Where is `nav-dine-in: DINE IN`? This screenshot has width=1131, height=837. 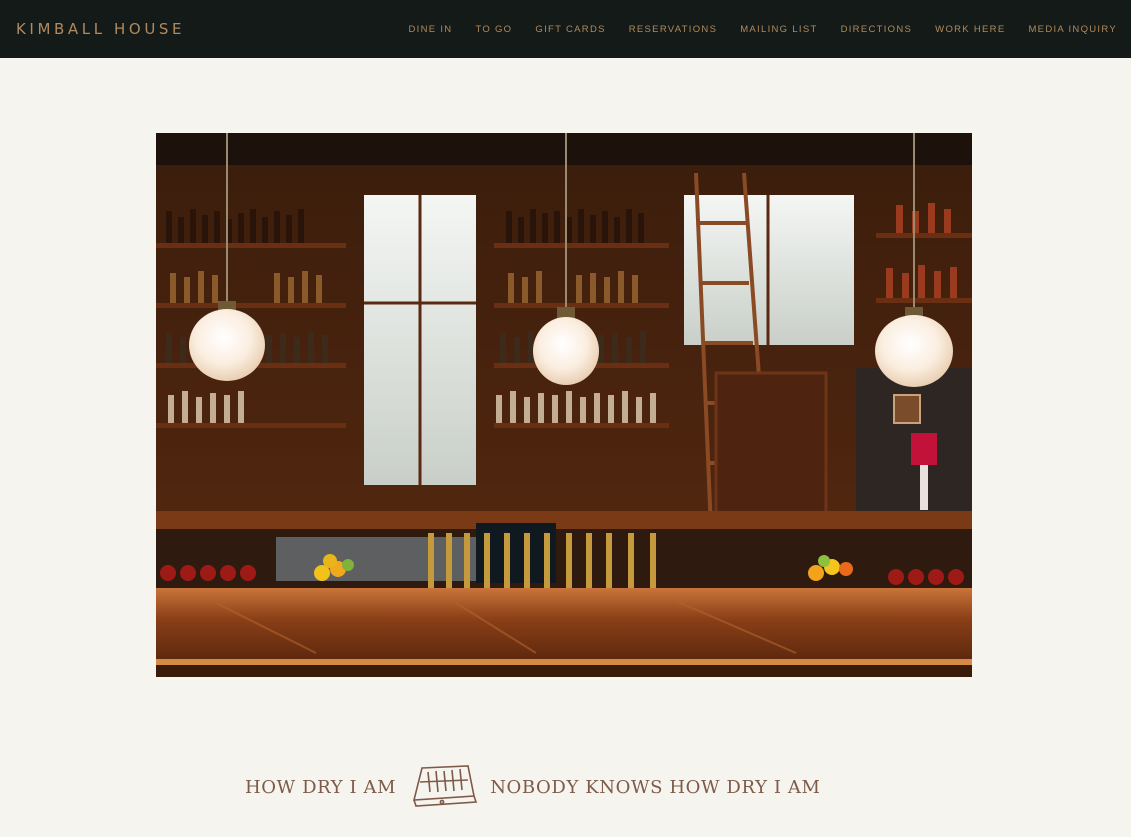
nav-dine-in: DINE IN is located at coordinates (431, 29).